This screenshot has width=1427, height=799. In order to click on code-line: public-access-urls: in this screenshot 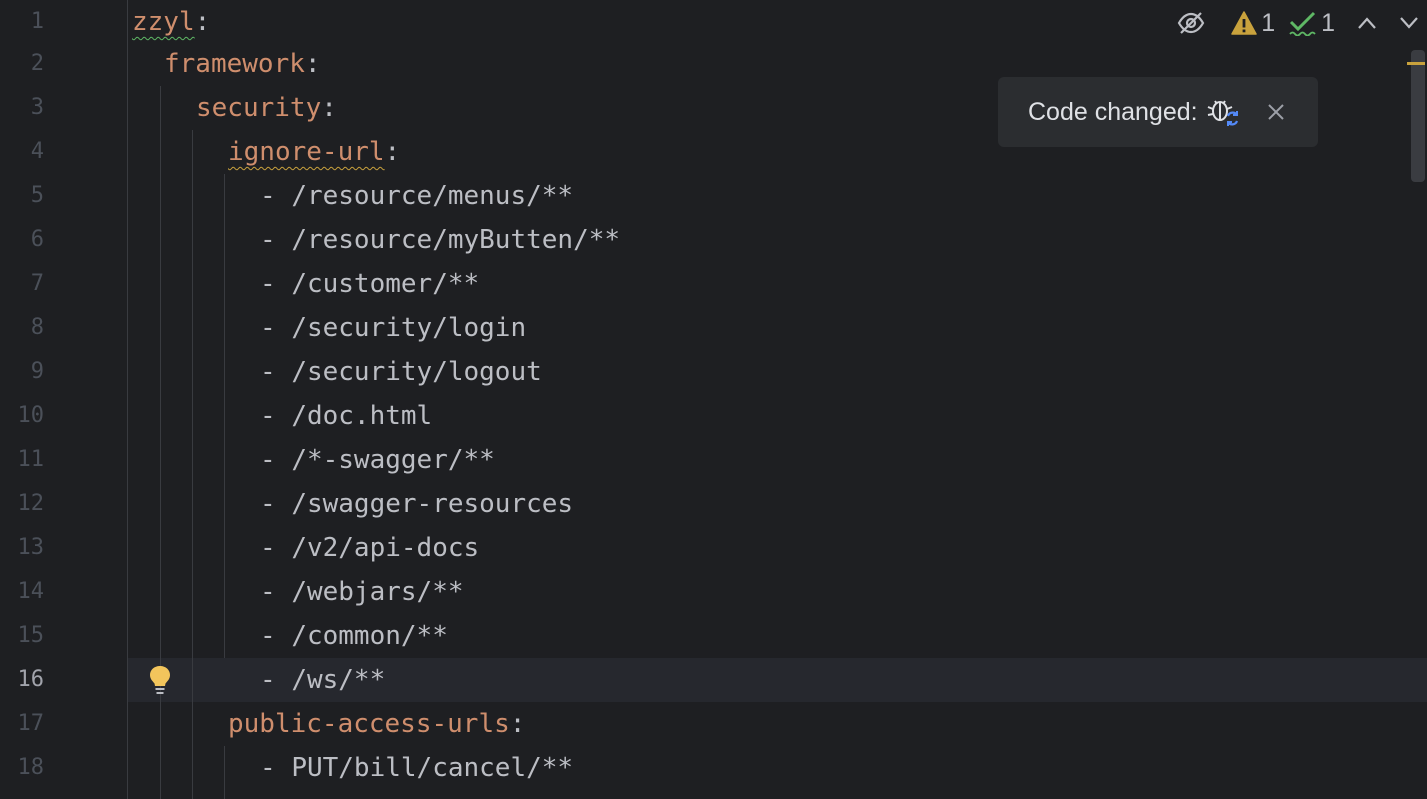, I will do `click(376, 724)`.